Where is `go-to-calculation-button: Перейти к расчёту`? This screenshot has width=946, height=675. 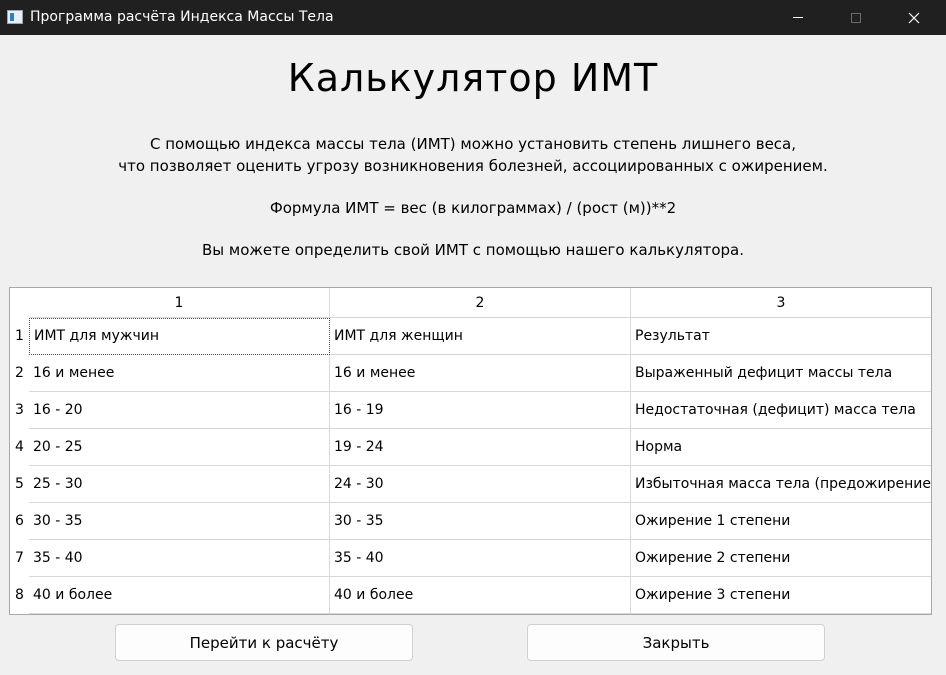
go-to-calculation-button: Перейти к расчёту is located at coordinates (264, 642).